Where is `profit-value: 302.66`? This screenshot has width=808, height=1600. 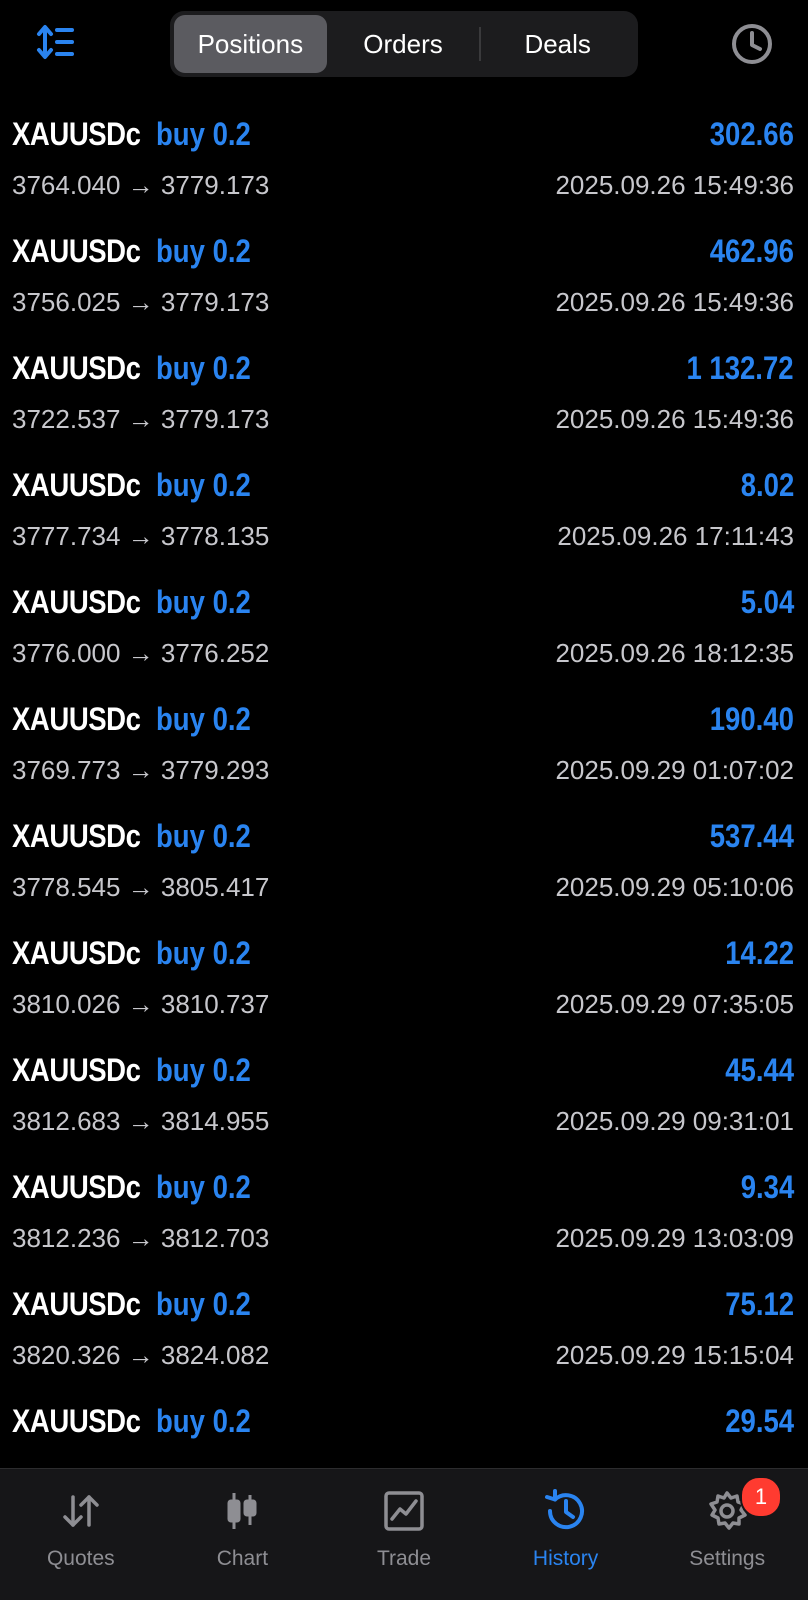 profit-value: 302.66 is located at coordinates (751, 134).